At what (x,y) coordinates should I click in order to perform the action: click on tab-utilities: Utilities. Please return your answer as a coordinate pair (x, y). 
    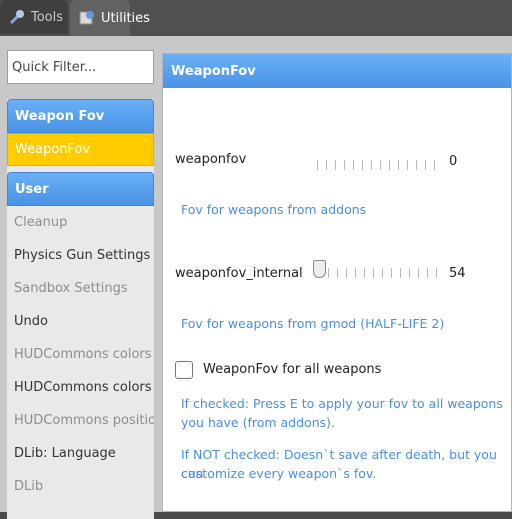
    Looking at the image, I should click on (110, 18).